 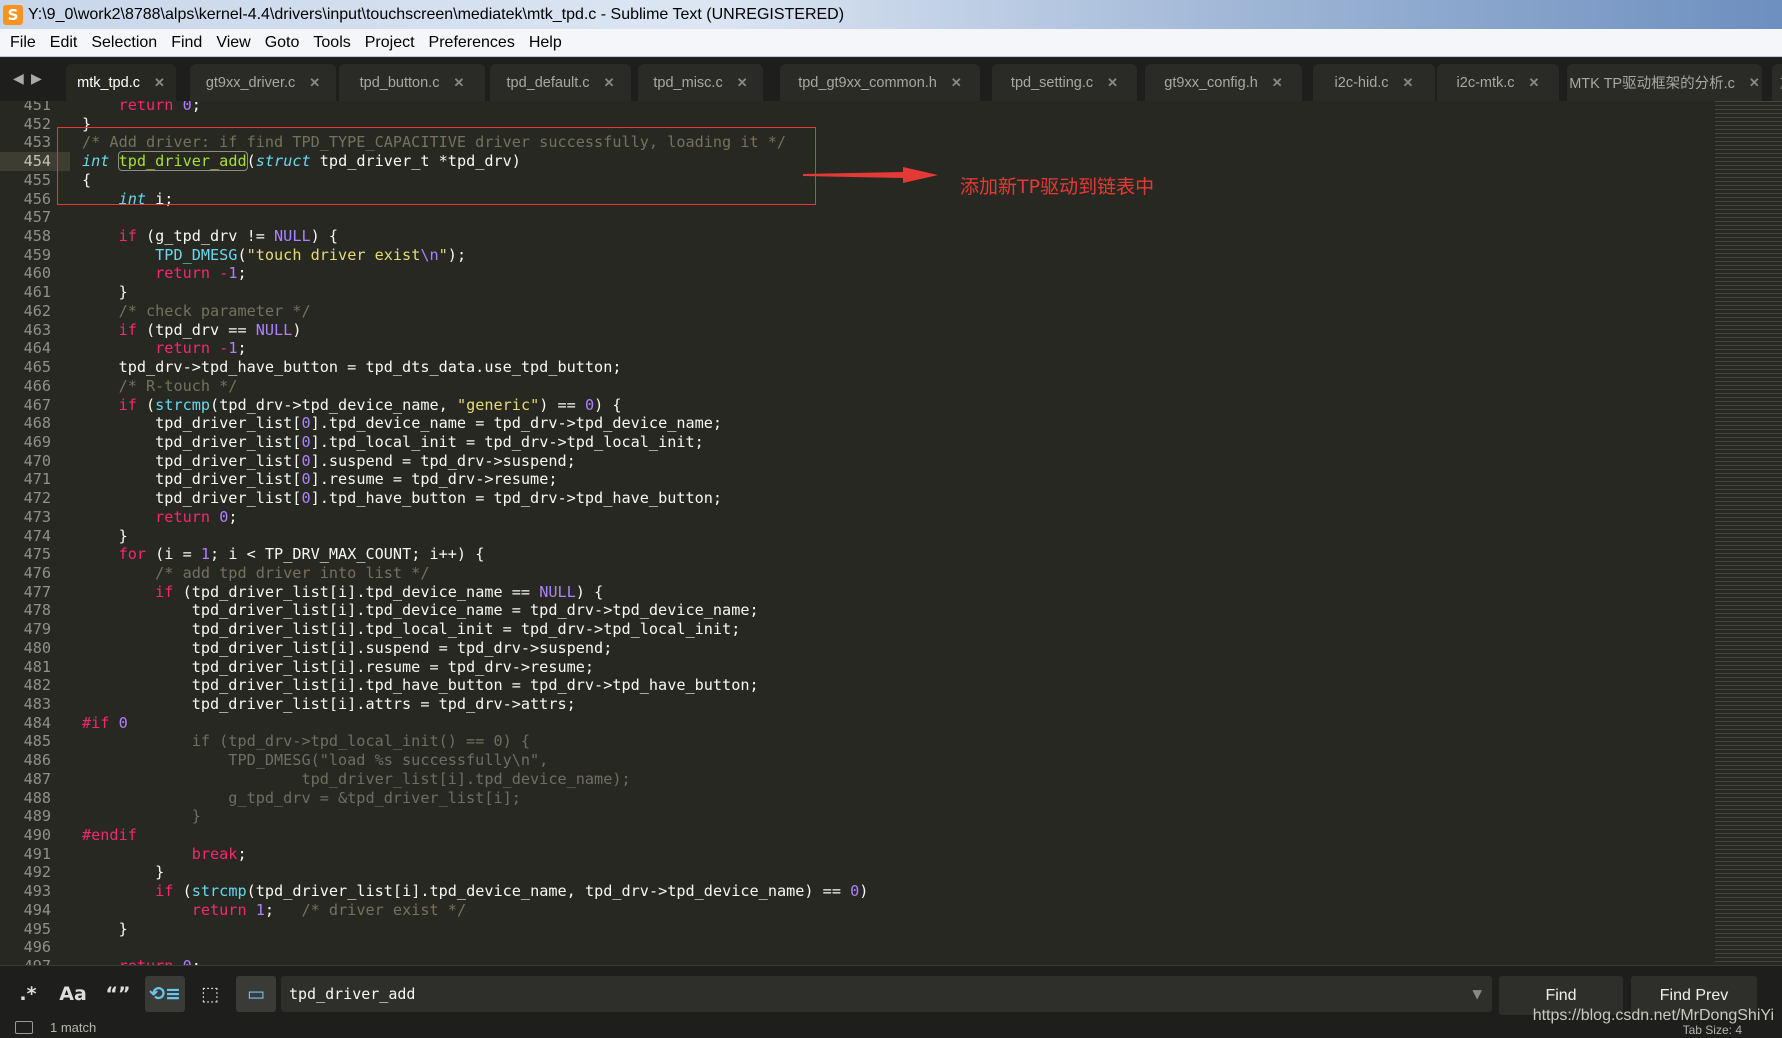 I want to click on code-text: /* add tpd driver into list */, so click(x=255, y=573).